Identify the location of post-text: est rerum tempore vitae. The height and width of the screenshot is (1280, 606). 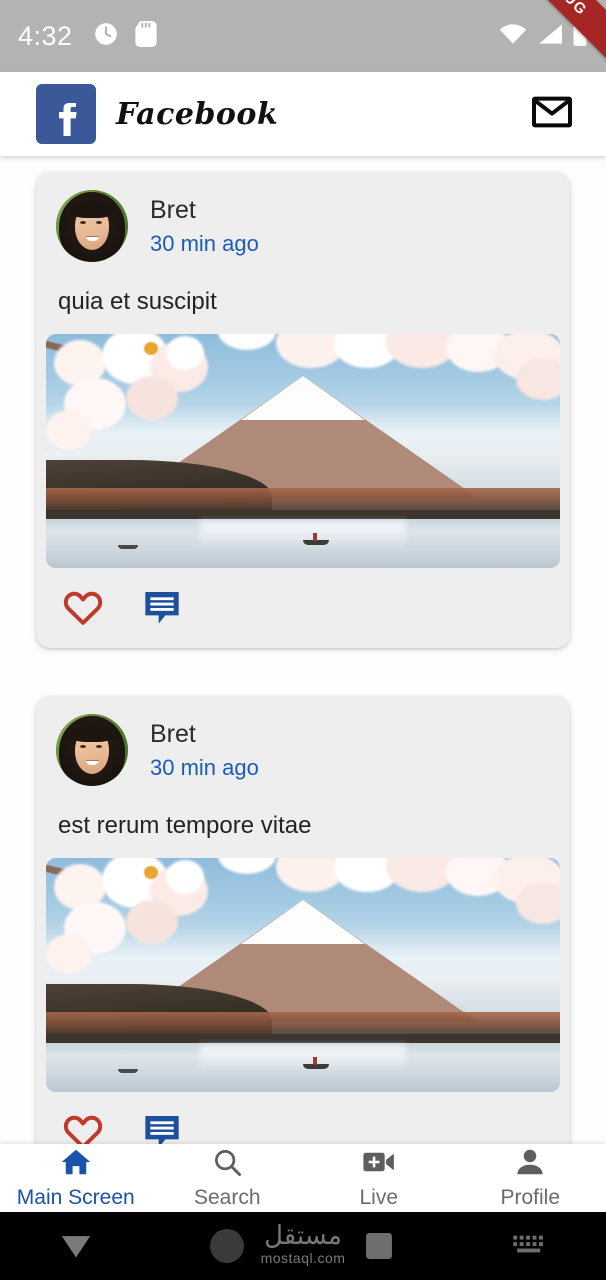
(185, 825).